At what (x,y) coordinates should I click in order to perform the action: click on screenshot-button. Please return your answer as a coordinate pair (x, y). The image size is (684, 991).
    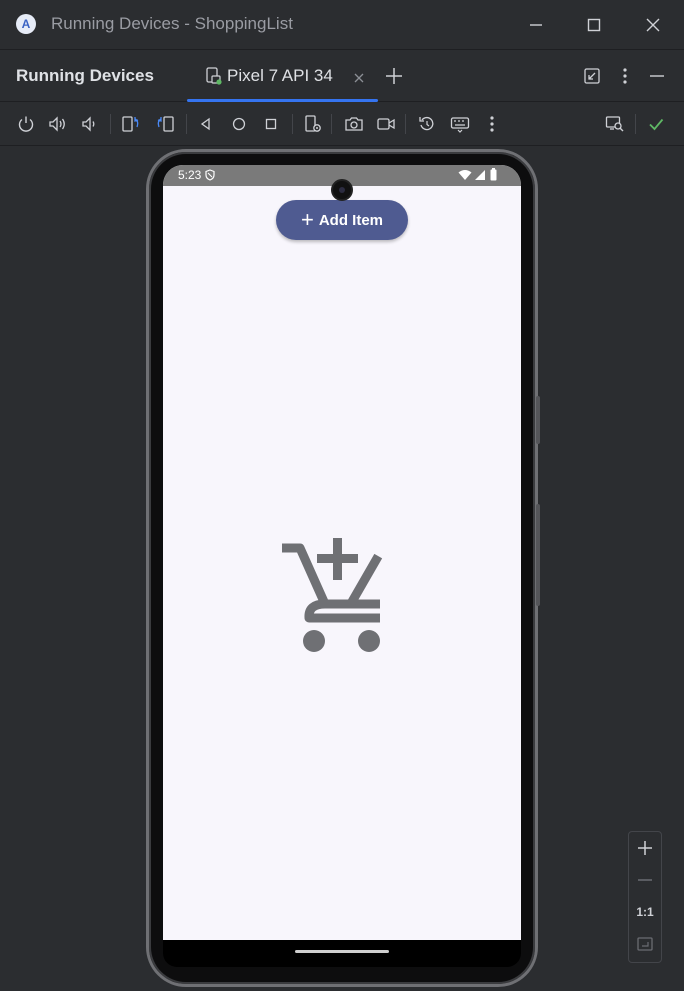
    Looking at the image, I should click on (354, 124).